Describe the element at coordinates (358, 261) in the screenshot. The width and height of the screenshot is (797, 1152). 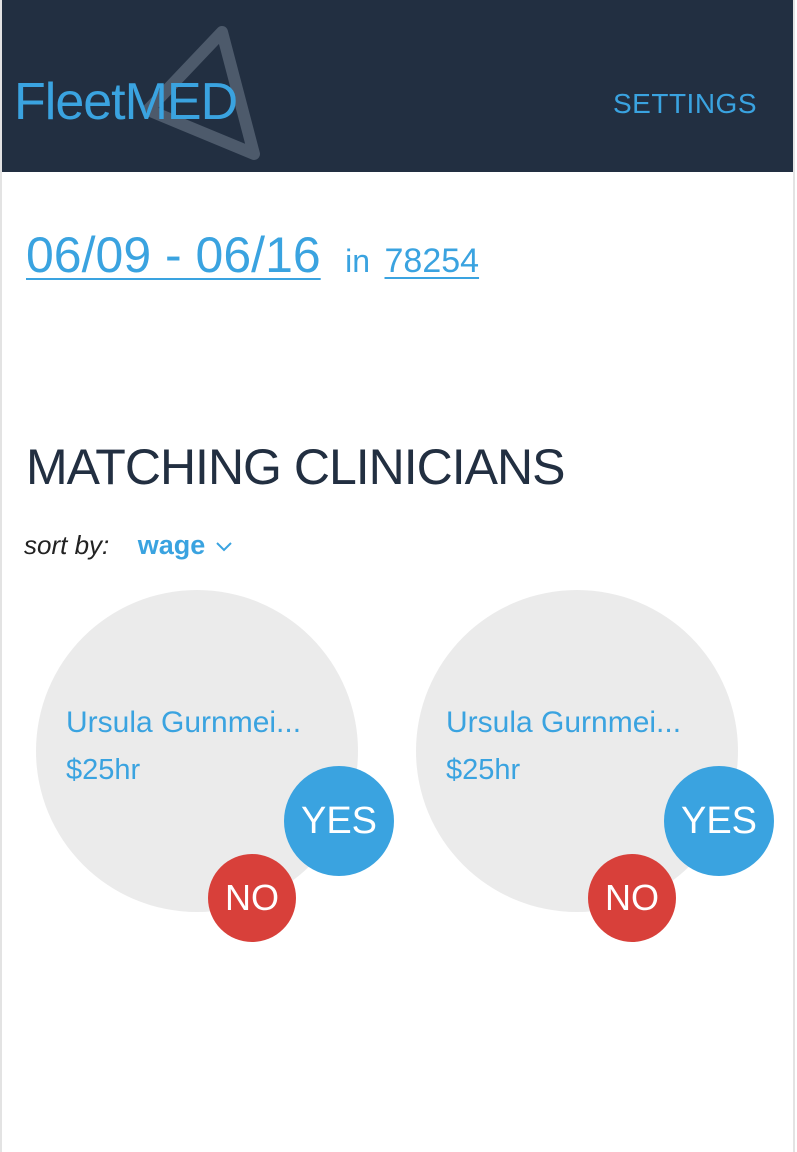
I see `in-label: in` at that location.